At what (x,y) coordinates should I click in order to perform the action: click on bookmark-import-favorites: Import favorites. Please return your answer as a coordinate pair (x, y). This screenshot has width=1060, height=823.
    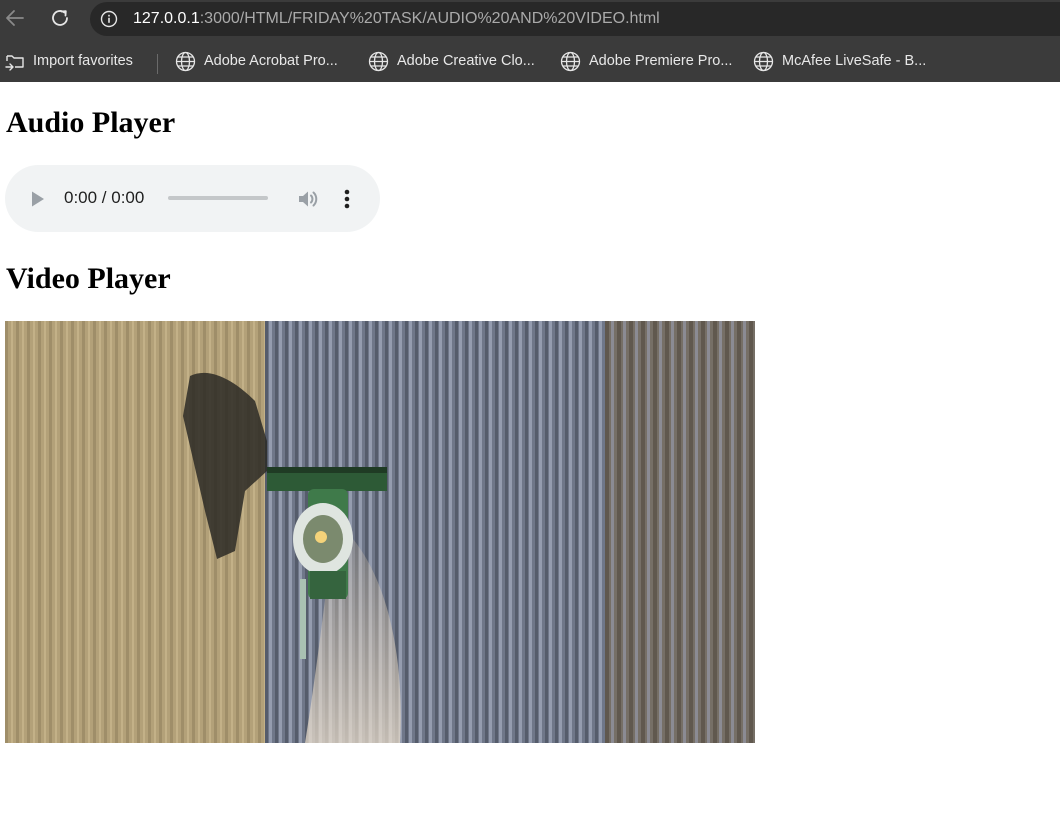
    Looking at the image, I should click on (69, 61).